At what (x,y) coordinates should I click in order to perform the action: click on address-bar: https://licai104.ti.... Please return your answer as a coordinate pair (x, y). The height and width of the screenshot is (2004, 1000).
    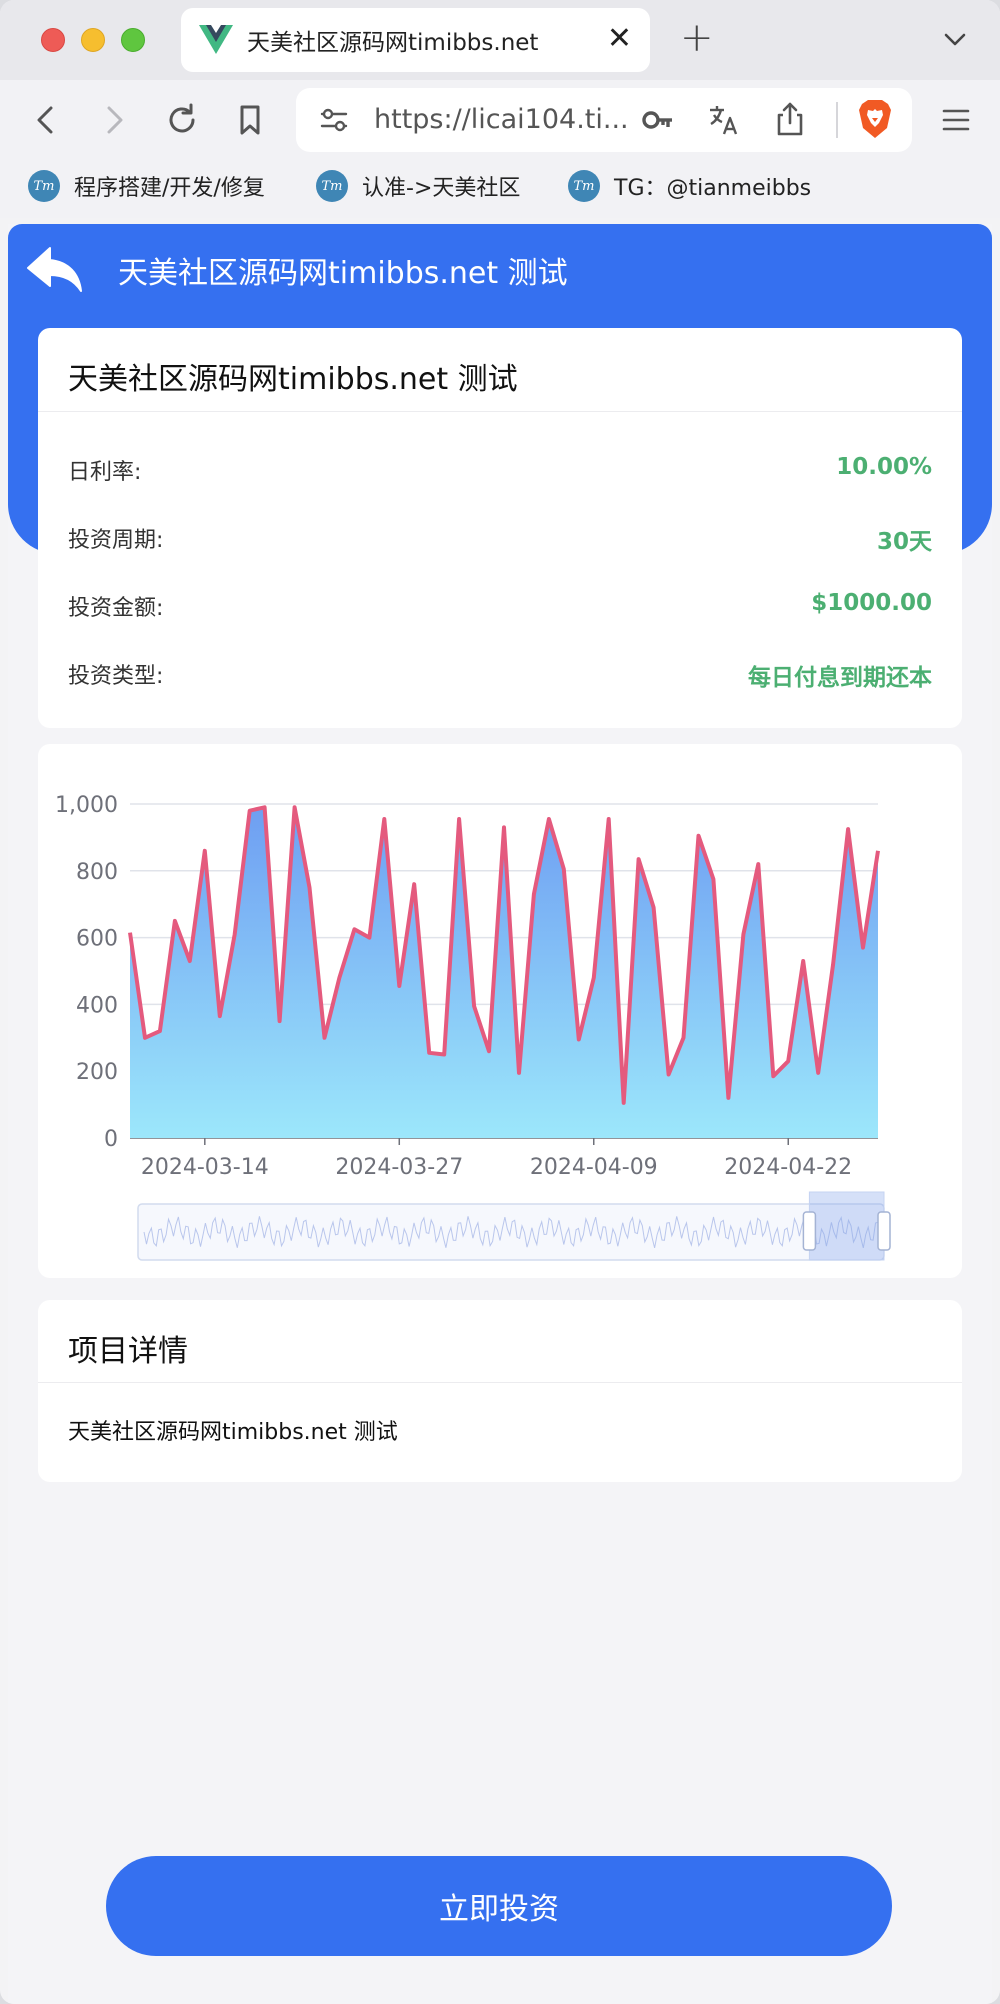
    Looking at the image, I should click on (604, 120).